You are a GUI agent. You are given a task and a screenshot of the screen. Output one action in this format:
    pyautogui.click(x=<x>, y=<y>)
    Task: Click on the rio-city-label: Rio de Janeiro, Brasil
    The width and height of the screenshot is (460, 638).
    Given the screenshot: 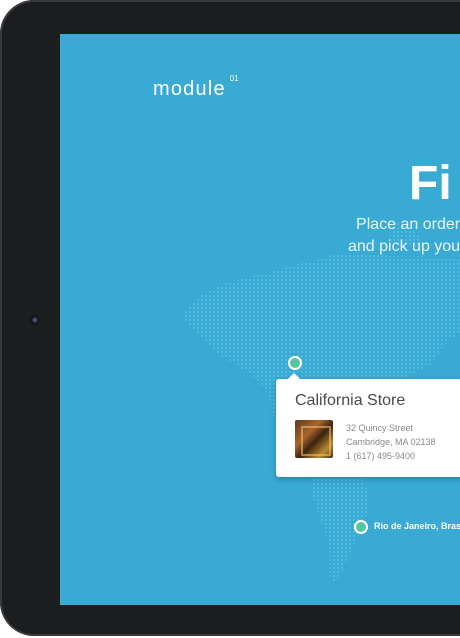 What is the action you would take?
    pyautogui.click(x=417, y=526)
    